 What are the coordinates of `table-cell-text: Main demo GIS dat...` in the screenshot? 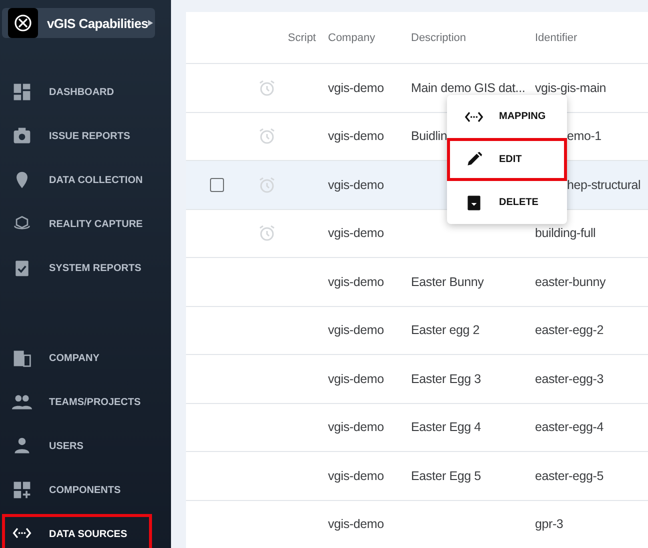 It's located at (468, 87).